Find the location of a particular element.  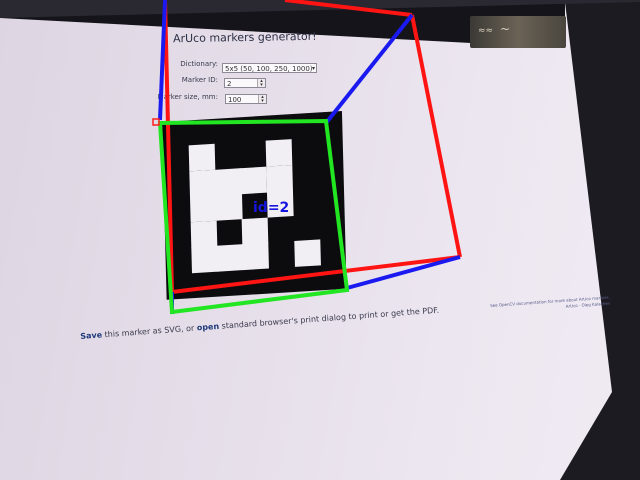

marker-id-overlay-label: id=2 is located at coordinates (271, 208).